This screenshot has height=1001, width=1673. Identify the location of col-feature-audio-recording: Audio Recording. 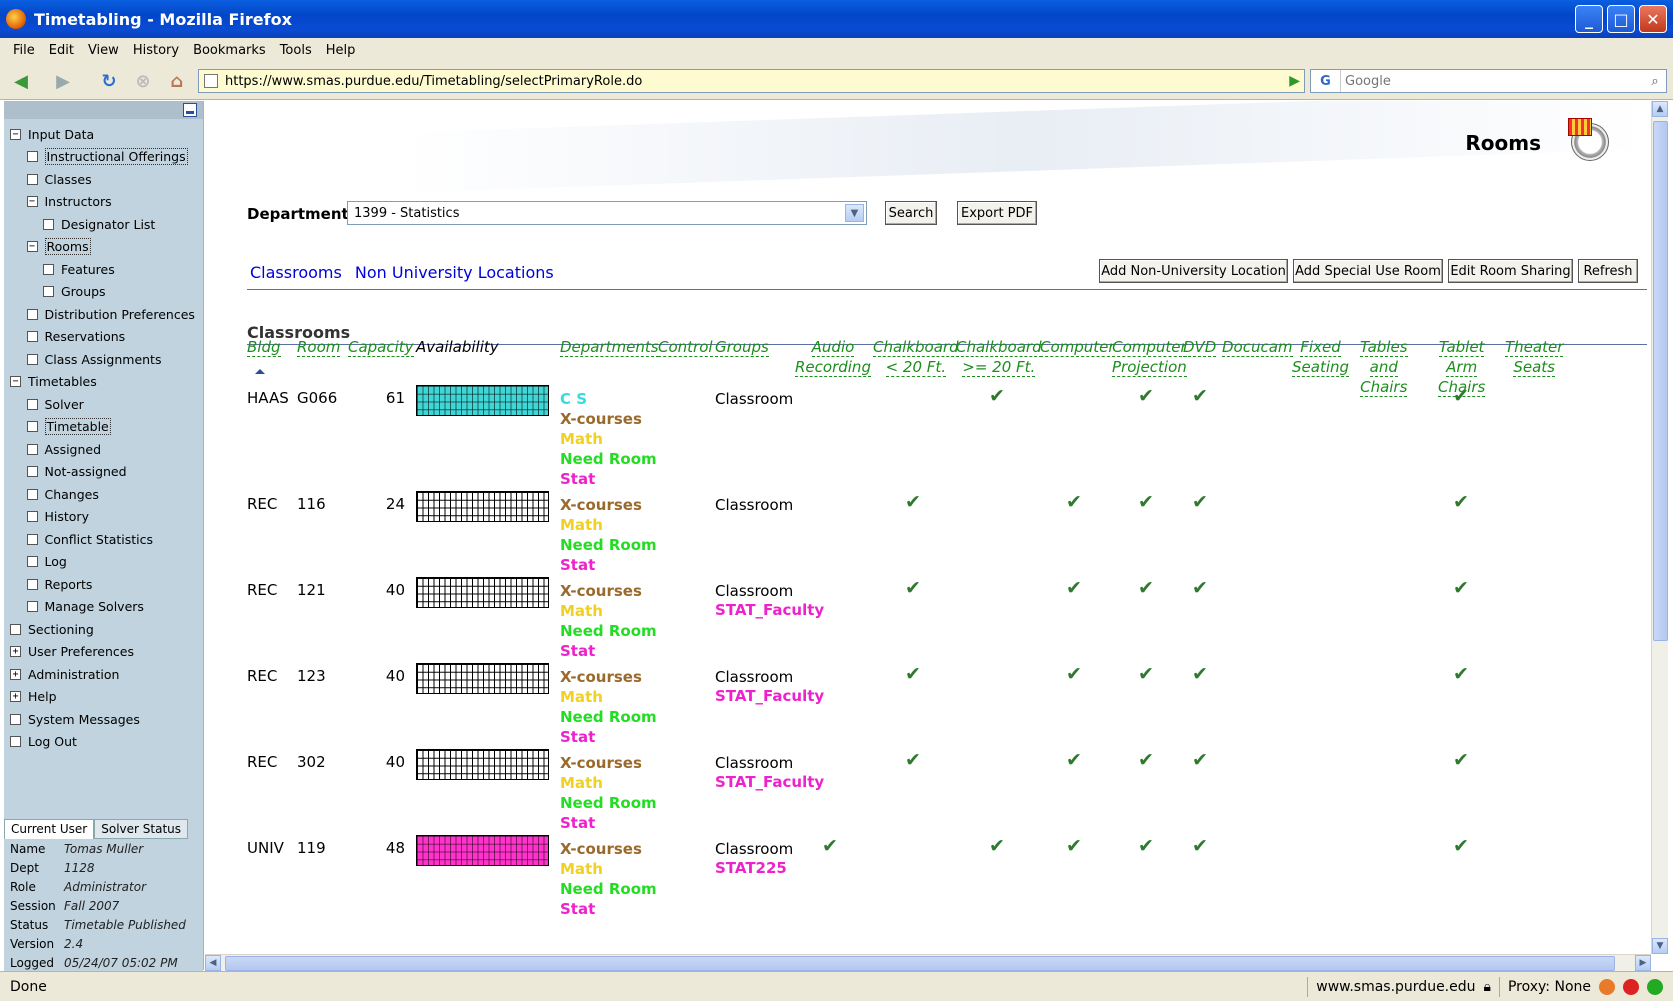
(833, 357).